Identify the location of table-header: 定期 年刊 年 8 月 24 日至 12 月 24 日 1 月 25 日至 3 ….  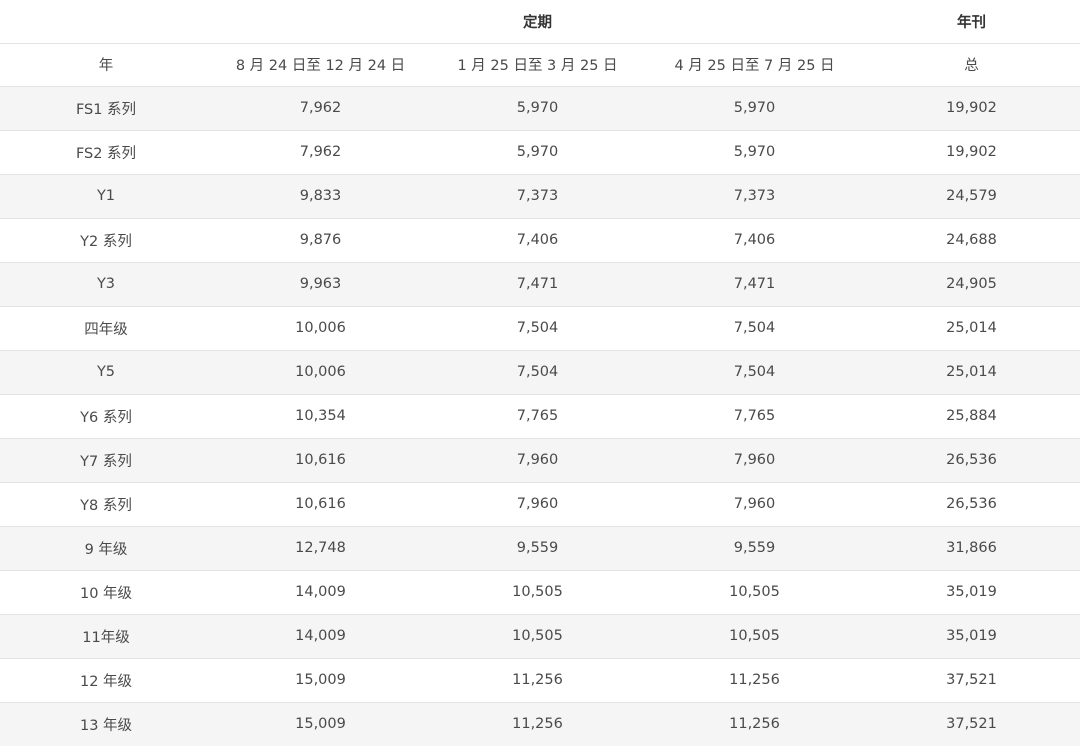
(540, 43).